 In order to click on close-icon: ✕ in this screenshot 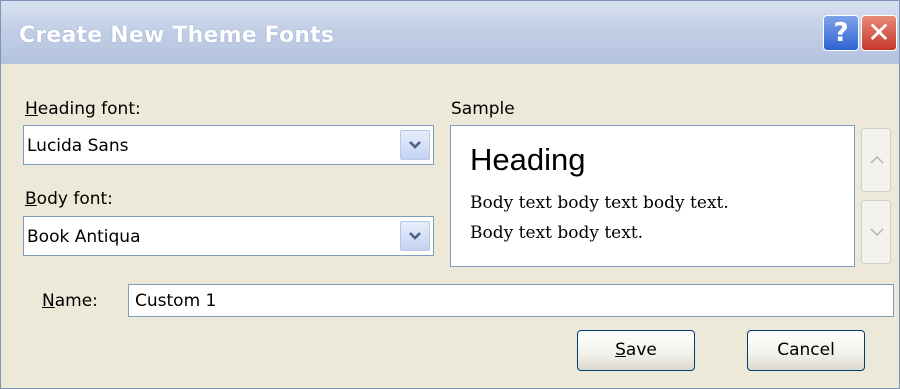, I will do `click(879, 32)`.